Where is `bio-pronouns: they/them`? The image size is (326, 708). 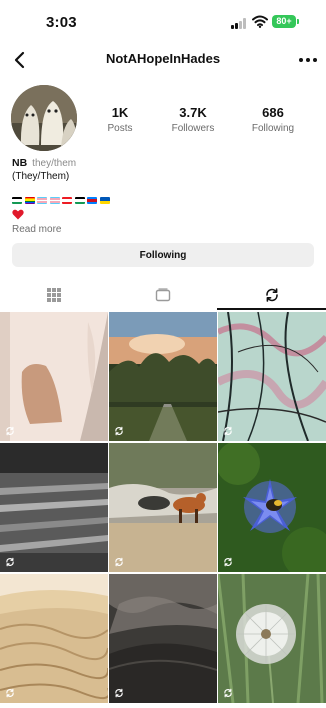
bio-pronouns: they/them is located at coordinates (54, 163).